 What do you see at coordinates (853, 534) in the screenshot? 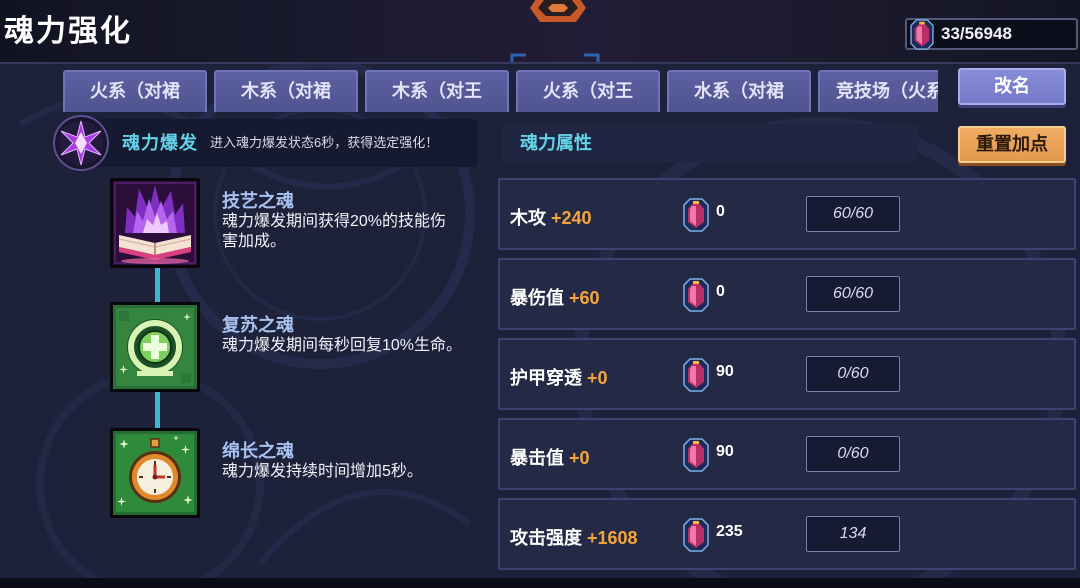
I see `attribute-points-box: 134` at bounding box center [853, 534].